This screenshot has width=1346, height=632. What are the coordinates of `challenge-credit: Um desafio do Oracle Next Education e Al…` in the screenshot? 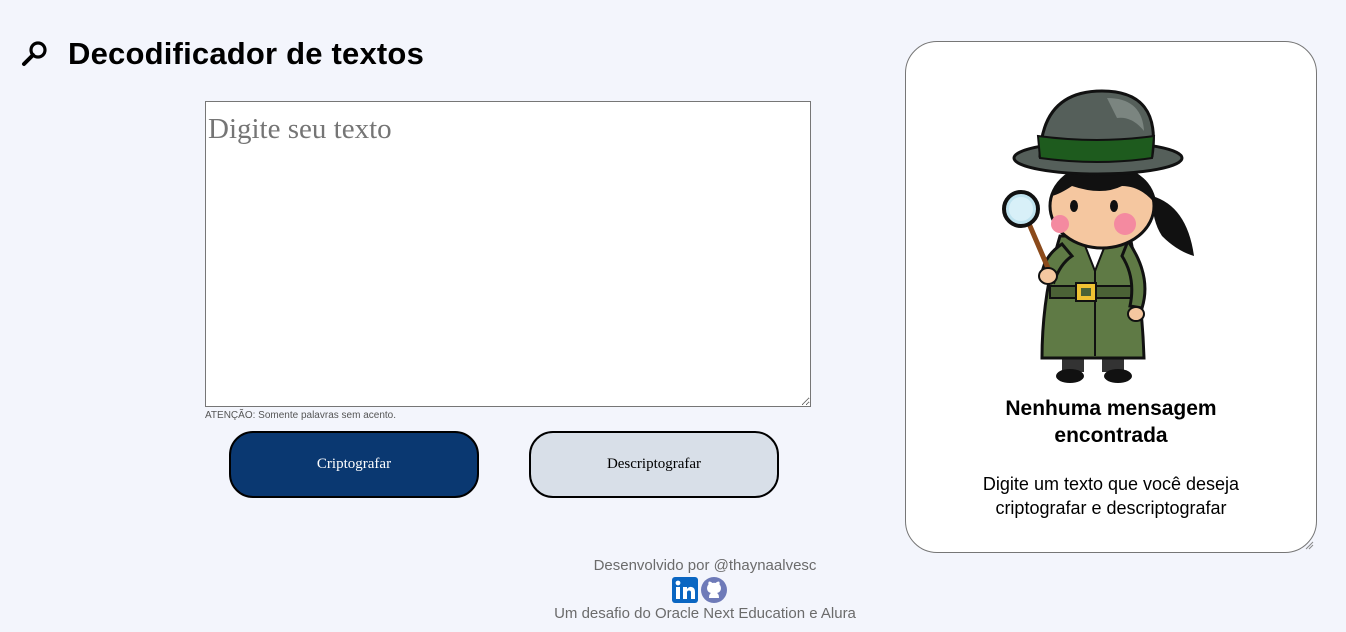 It's located at (705, 613).